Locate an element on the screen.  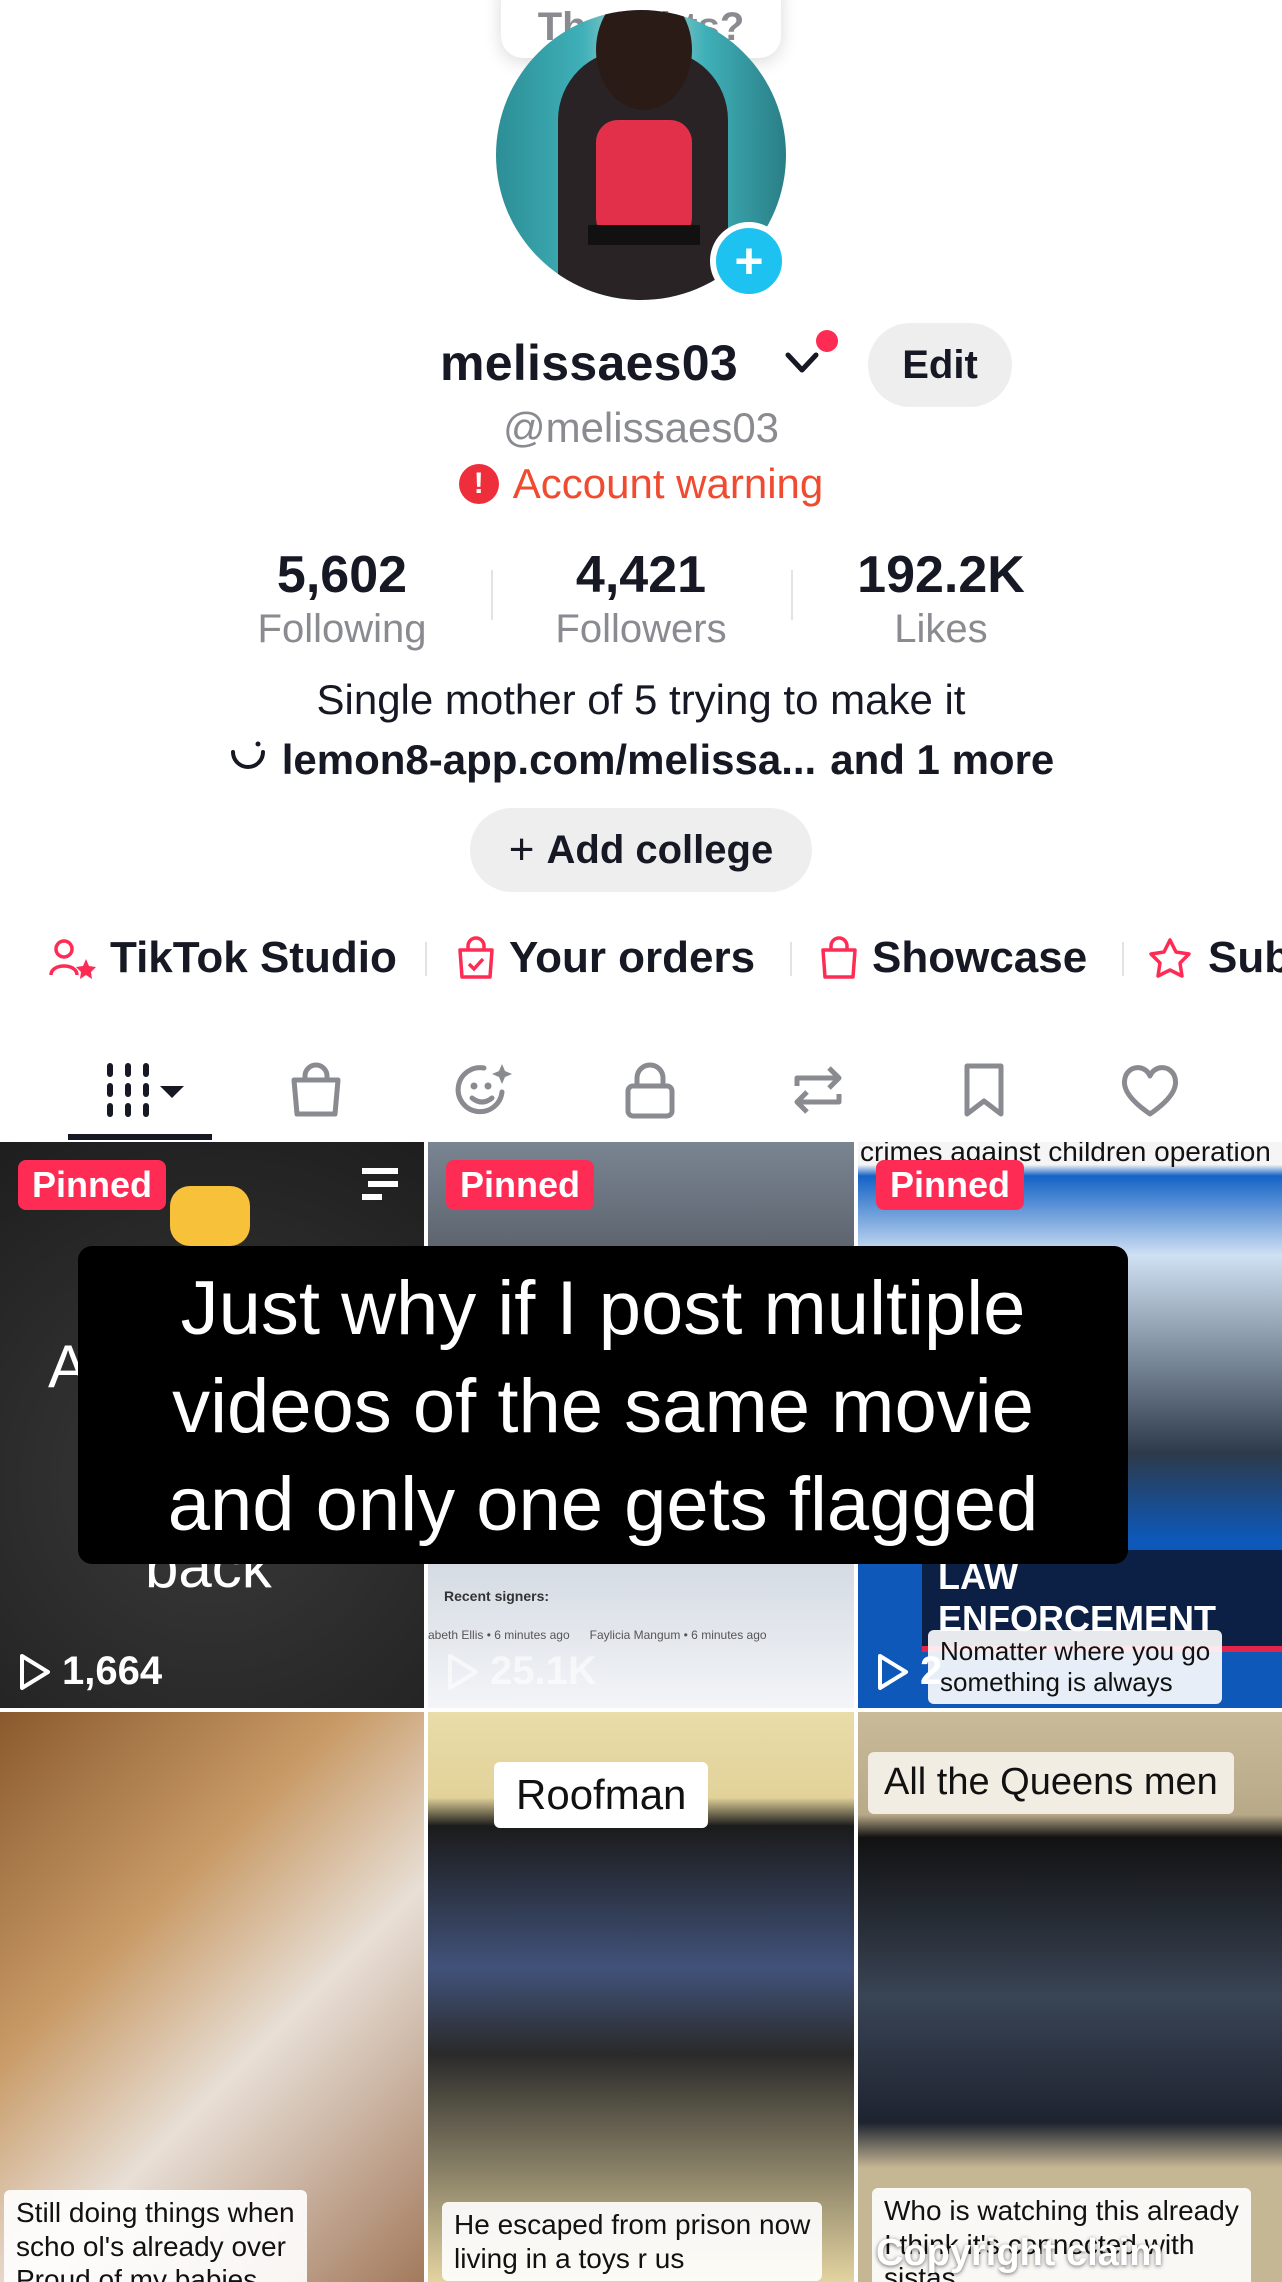
view-count: 25.1K is located at coordinates (521, 1671).